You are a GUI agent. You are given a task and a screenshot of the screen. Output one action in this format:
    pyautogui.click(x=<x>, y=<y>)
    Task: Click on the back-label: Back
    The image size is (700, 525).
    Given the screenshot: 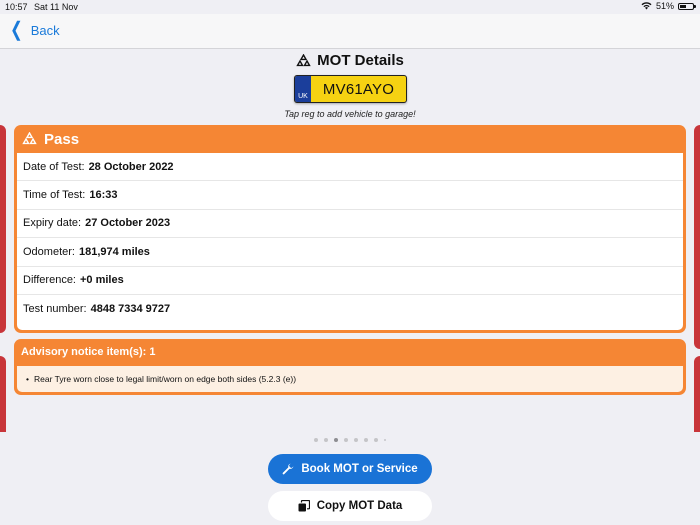 What is the action you would take?
    pyautogui.click(x=45, y=30)
    